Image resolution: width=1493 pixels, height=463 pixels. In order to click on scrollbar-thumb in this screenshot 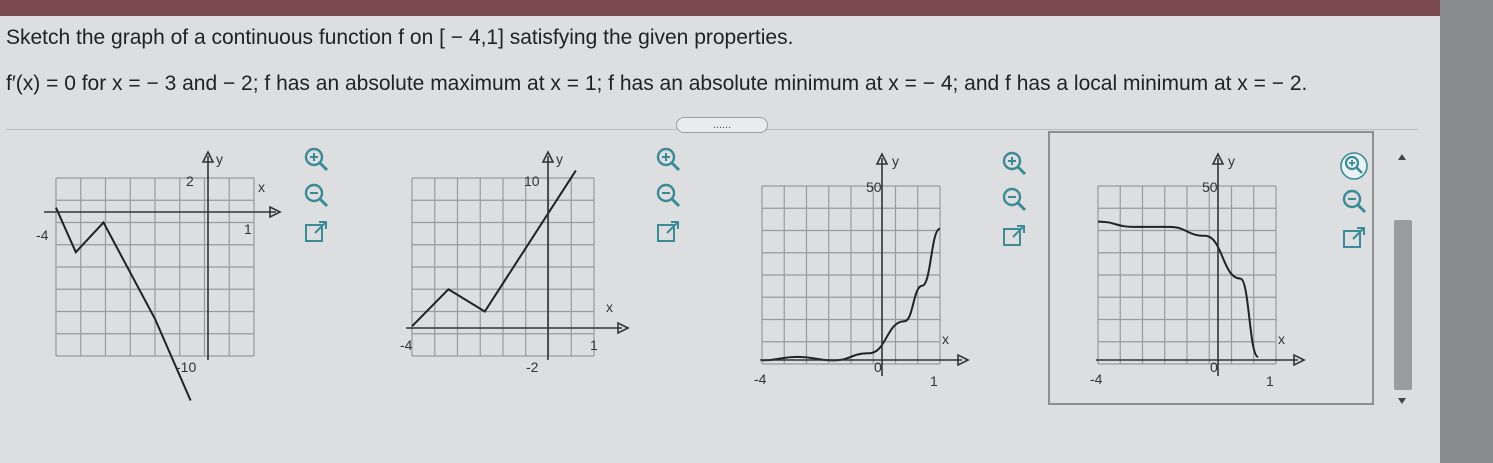, I will do `click(1403, 305)`.